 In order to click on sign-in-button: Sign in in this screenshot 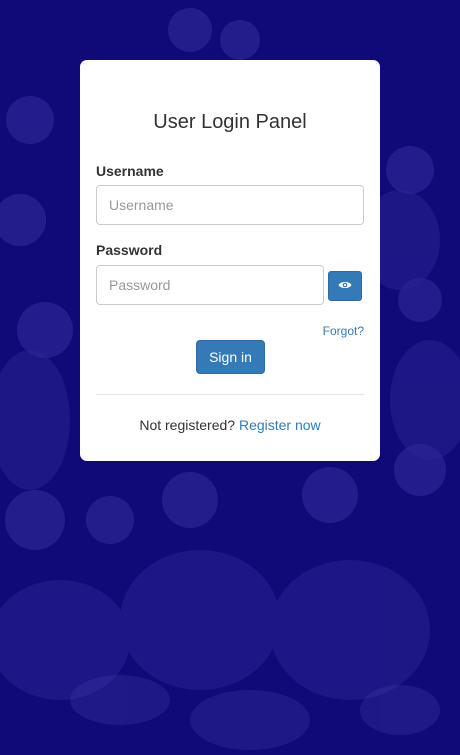, I will do `click(230, 357)`.